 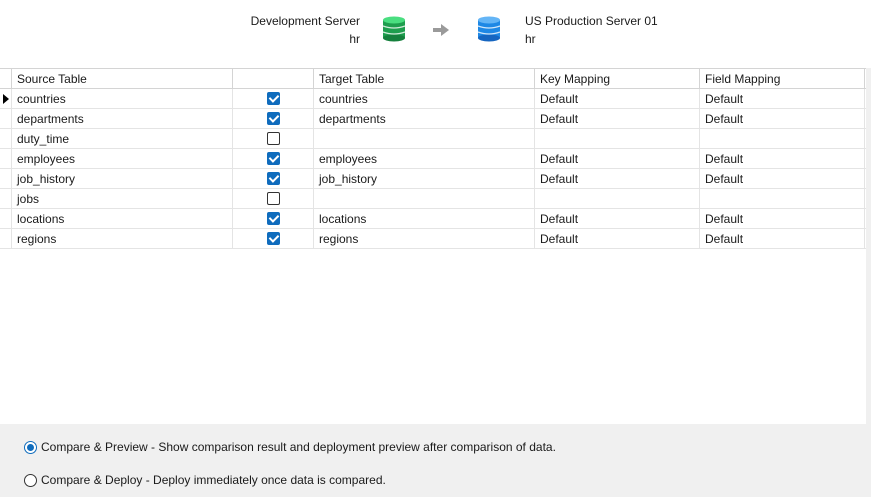 I want to click on database-blue-icon, so click(x=489, y=29).